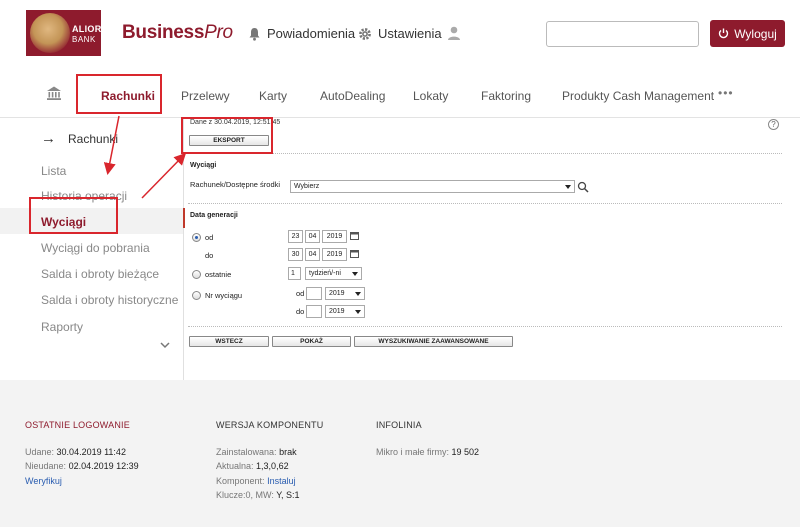  What do you see at coordinates (196, 237) in the screenshot?
I see `radio-date-range` at bounding box center [196, 237].